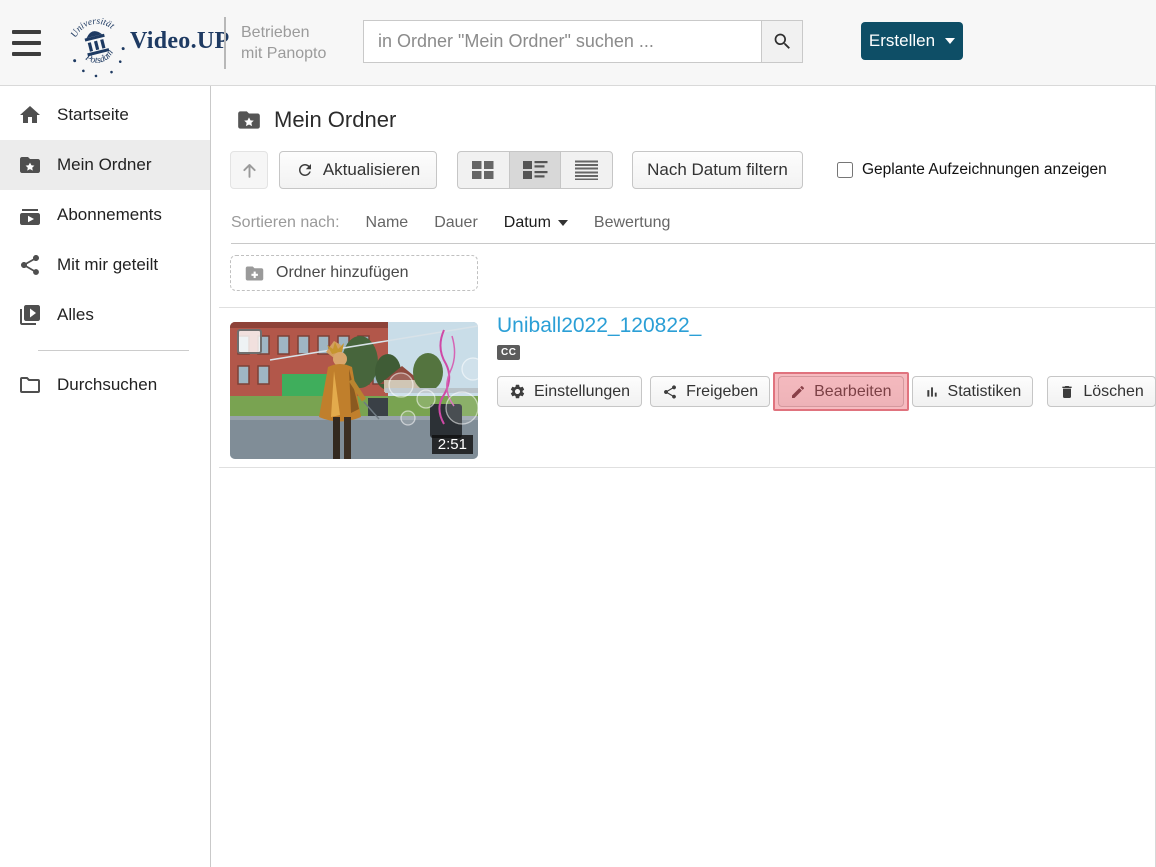  What do you see at coordinates (1101, 391) in the screenshot?
I see `delete-button: Löschen` at bounding box center [1101, 391].